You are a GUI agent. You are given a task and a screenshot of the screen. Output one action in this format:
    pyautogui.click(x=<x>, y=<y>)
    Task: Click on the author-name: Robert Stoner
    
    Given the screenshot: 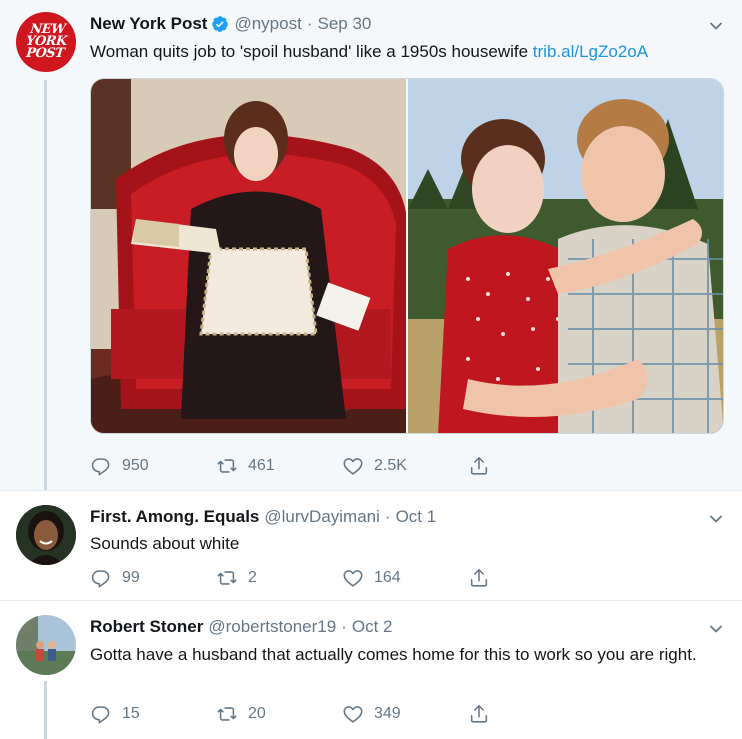 What is the action you would take?
    pyautogui.click(x=146, y=627)
    